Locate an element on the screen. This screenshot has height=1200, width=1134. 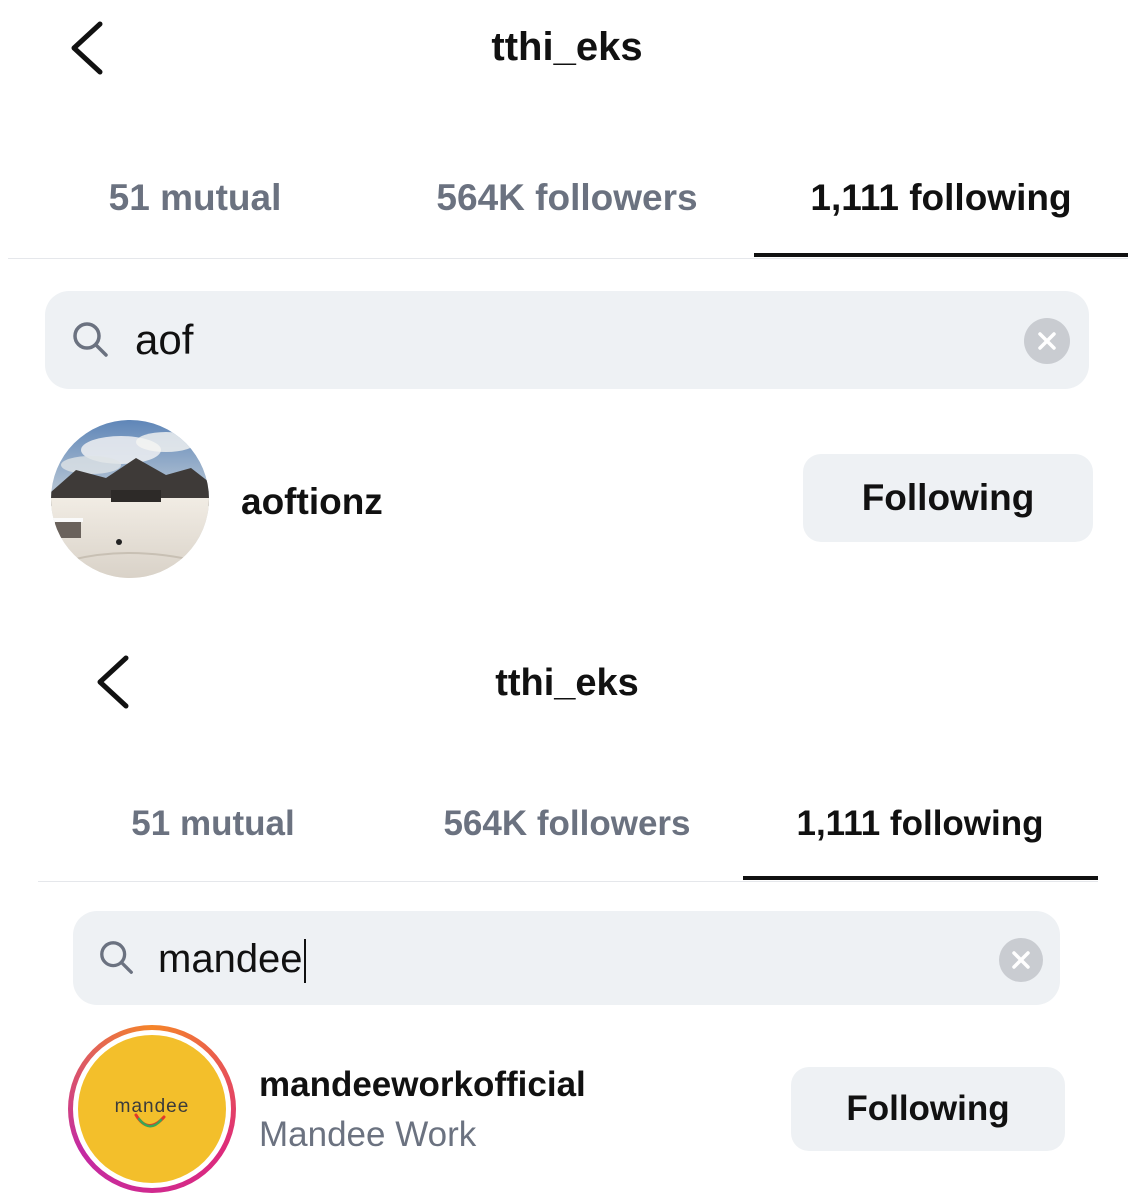
search-bar: mandee is located at coordinates (566, 958).